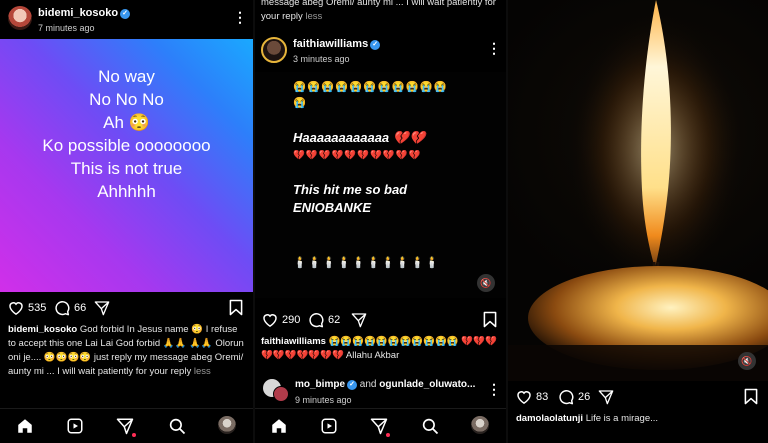 This screenshot has width=768, height=443. I want to click on image-line: No way, so click(126, 76).